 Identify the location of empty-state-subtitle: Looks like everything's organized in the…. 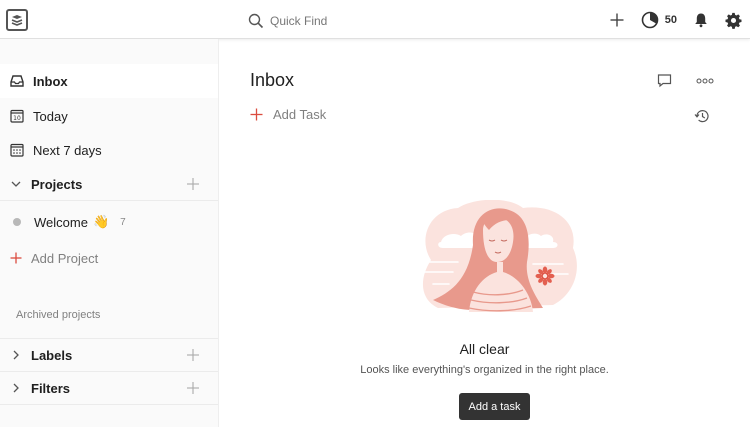
(484, 370).